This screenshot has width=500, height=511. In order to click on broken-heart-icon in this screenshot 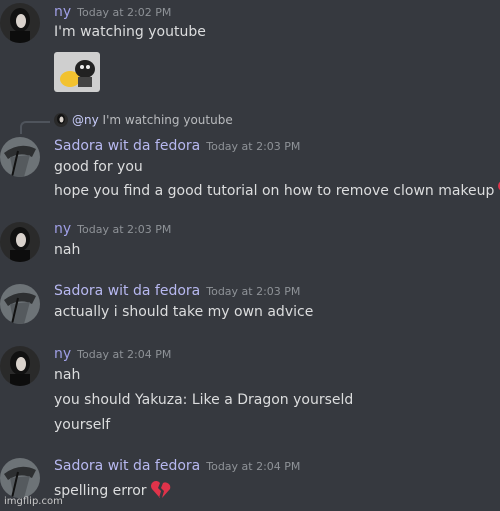, I will do `click(161, 491)`.